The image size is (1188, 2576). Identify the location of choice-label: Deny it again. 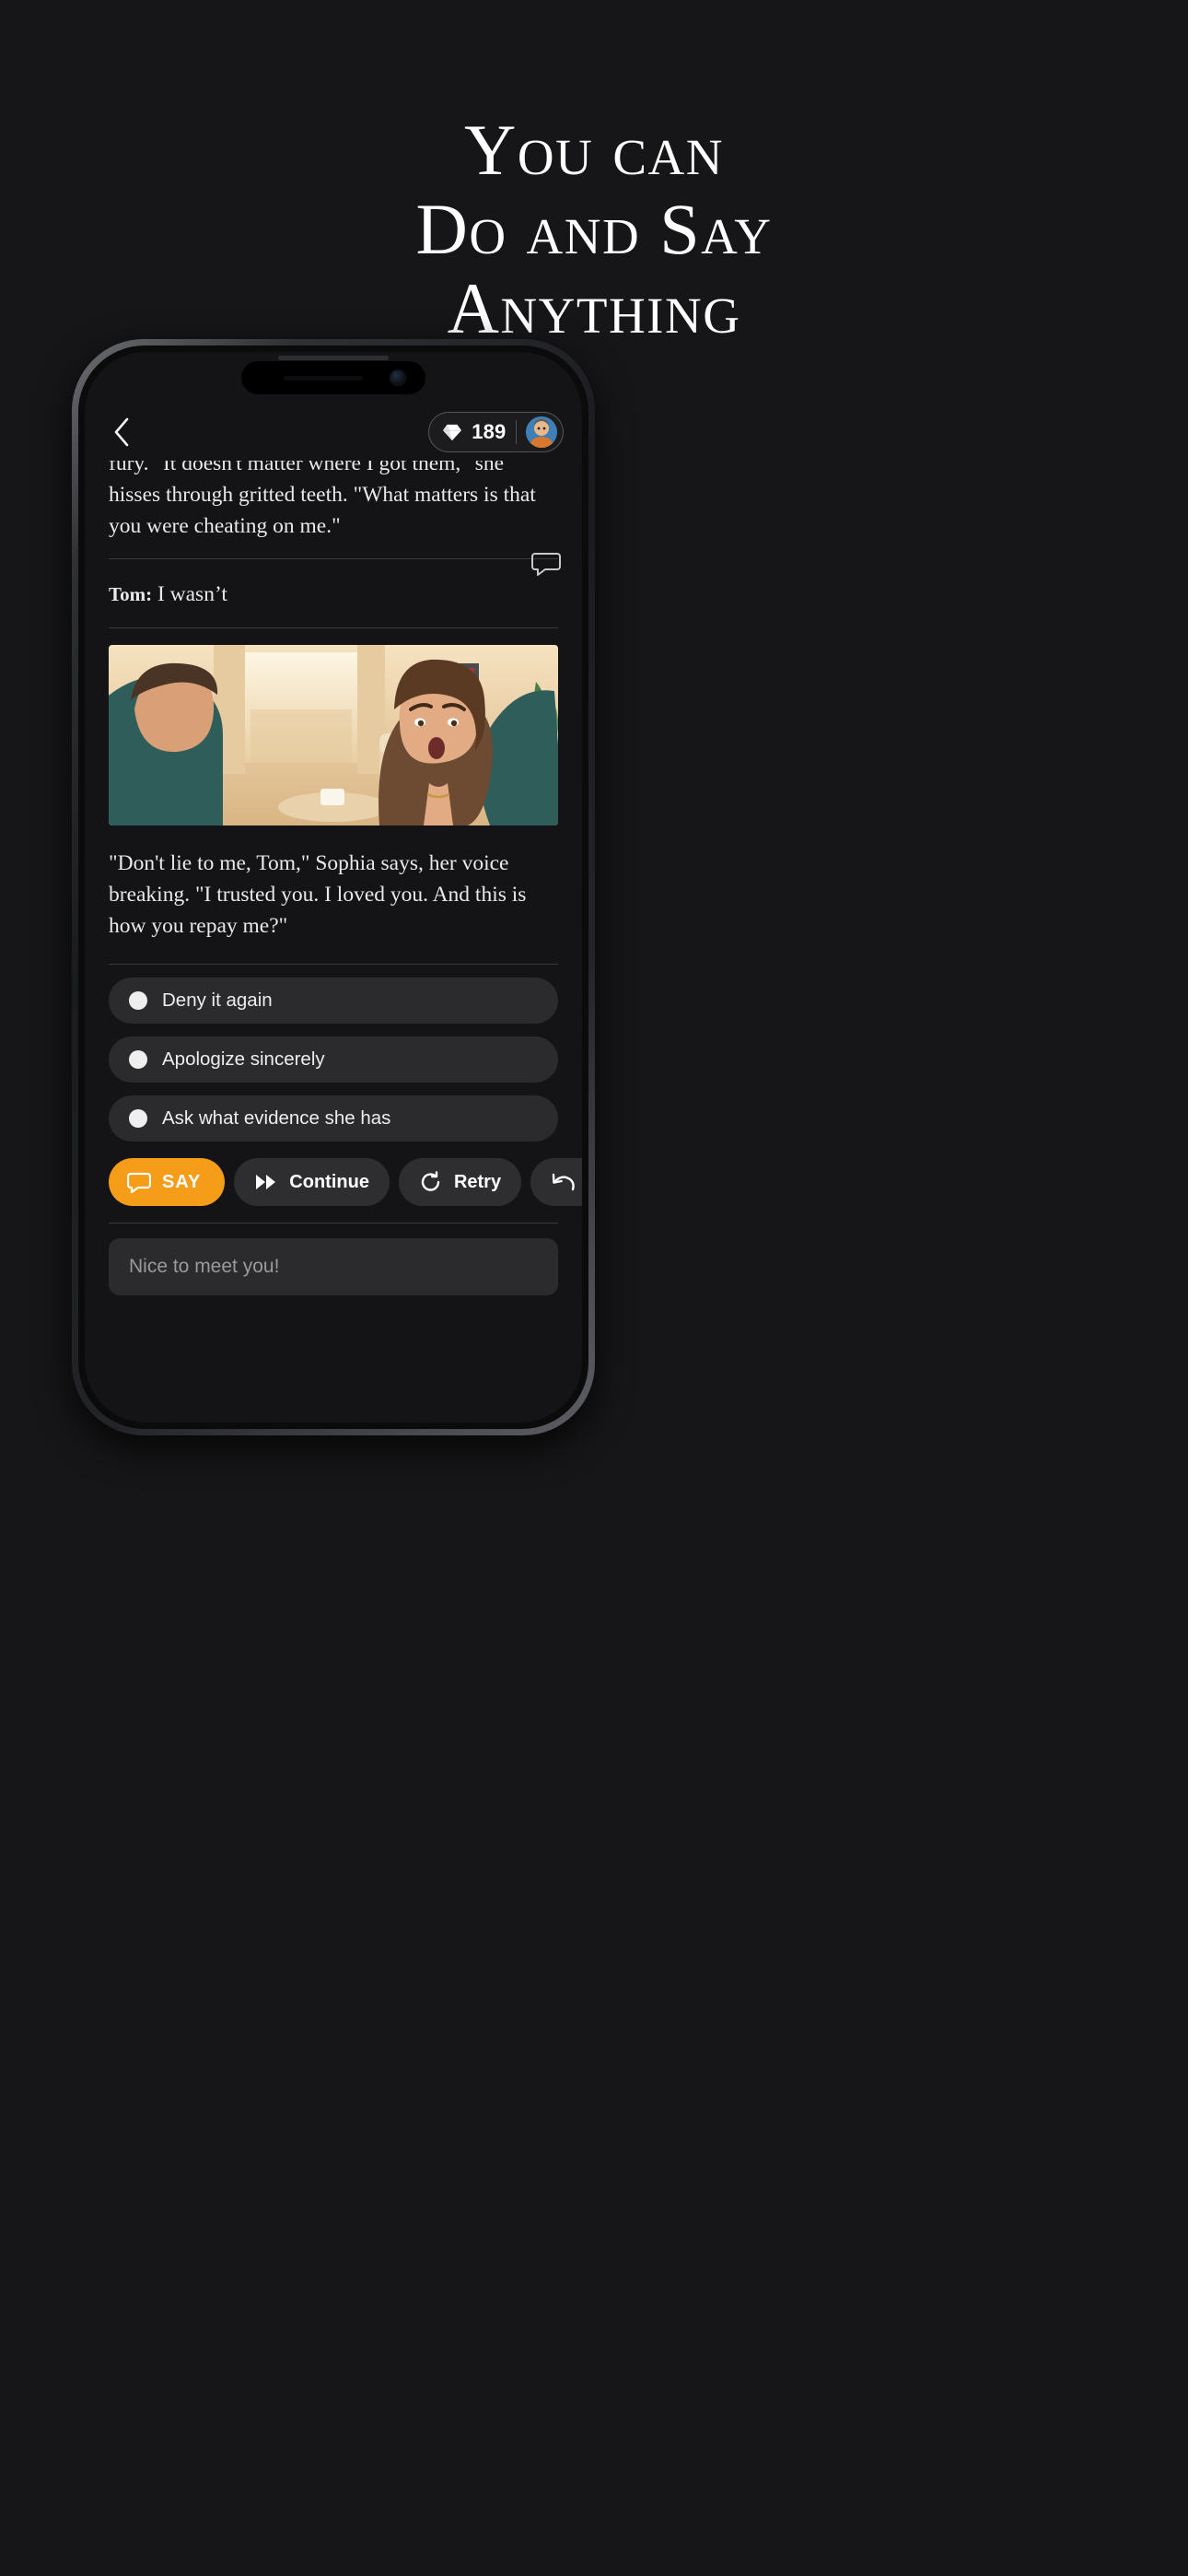
(218, 1000).